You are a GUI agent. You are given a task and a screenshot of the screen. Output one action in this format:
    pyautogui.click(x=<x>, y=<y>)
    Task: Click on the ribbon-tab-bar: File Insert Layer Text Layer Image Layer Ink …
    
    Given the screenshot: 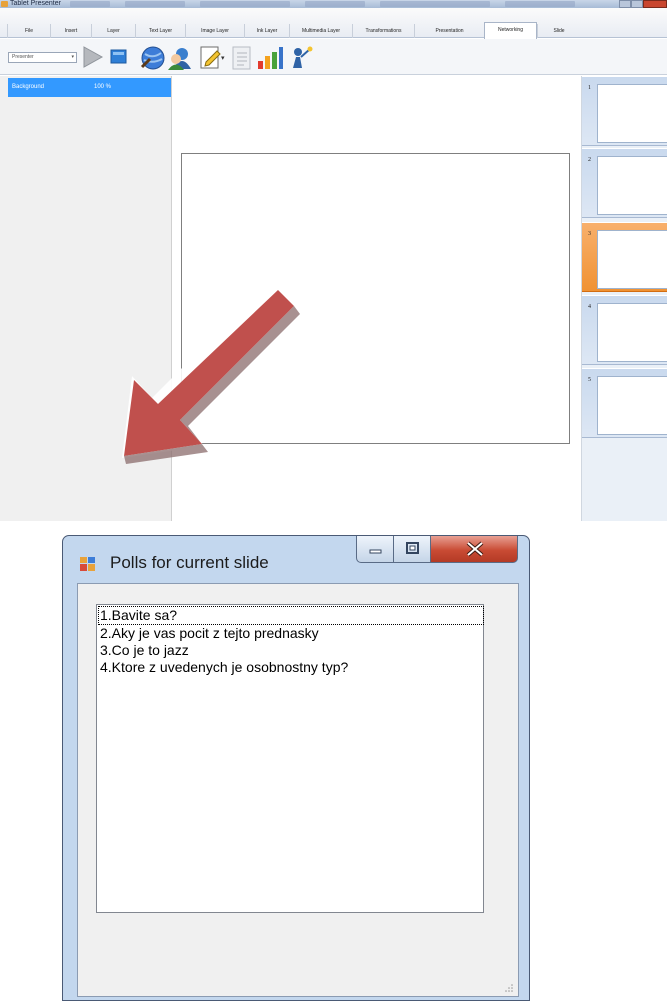 What is the action you would take?
    pyautogui.click(x=333, y=23)
    